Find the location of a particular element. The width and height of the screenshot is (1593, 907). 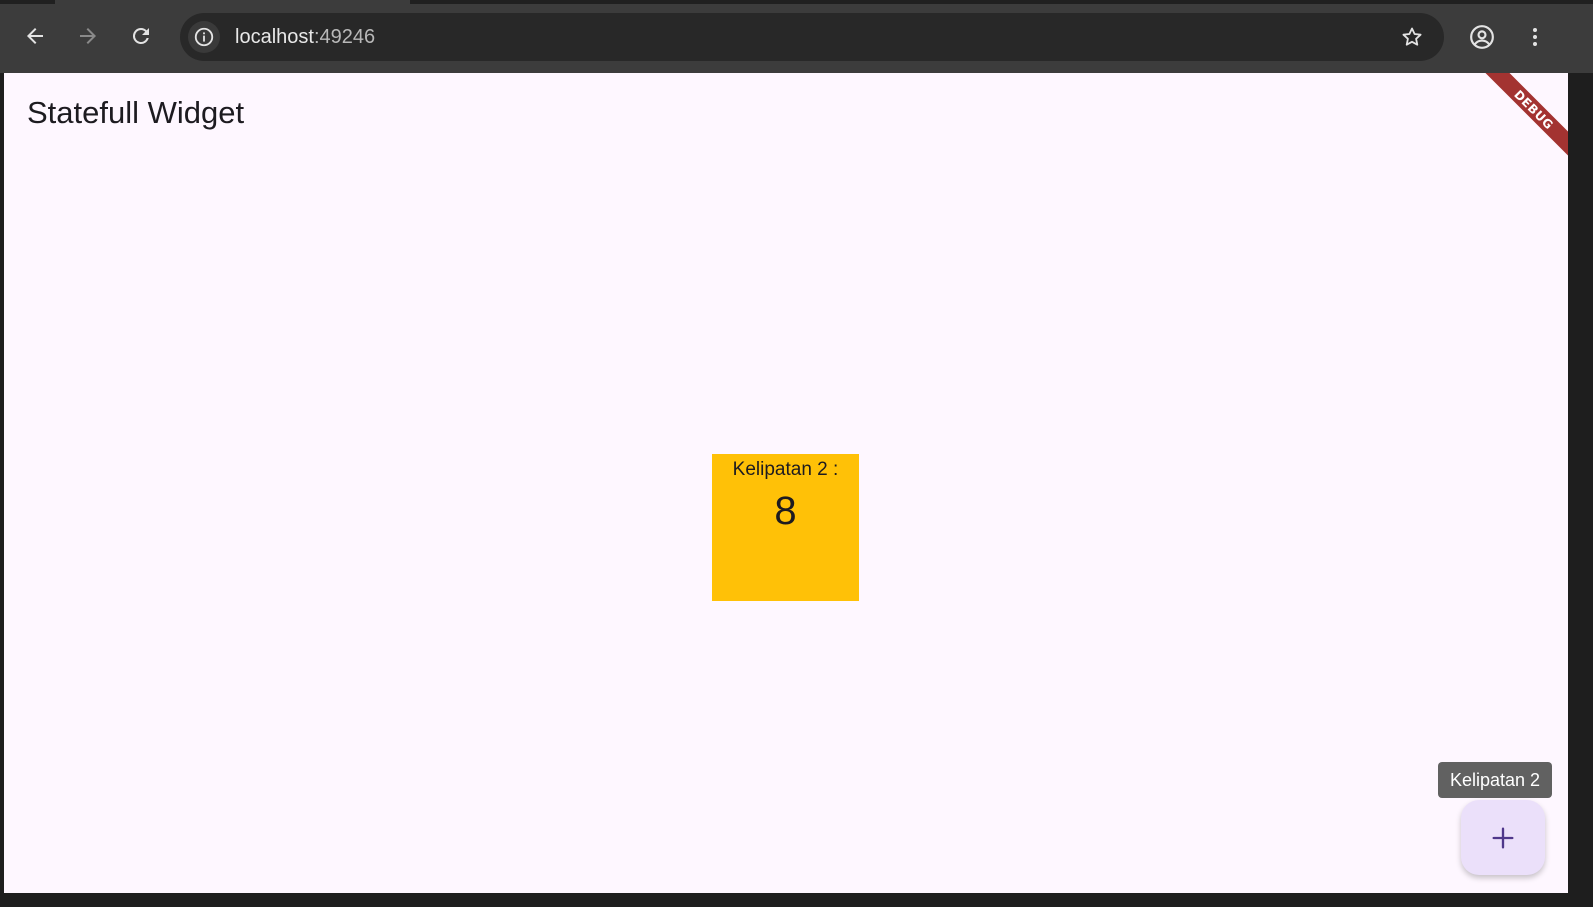

counter-label: Kelipatan 2 : is located at coordinates (785, 469).